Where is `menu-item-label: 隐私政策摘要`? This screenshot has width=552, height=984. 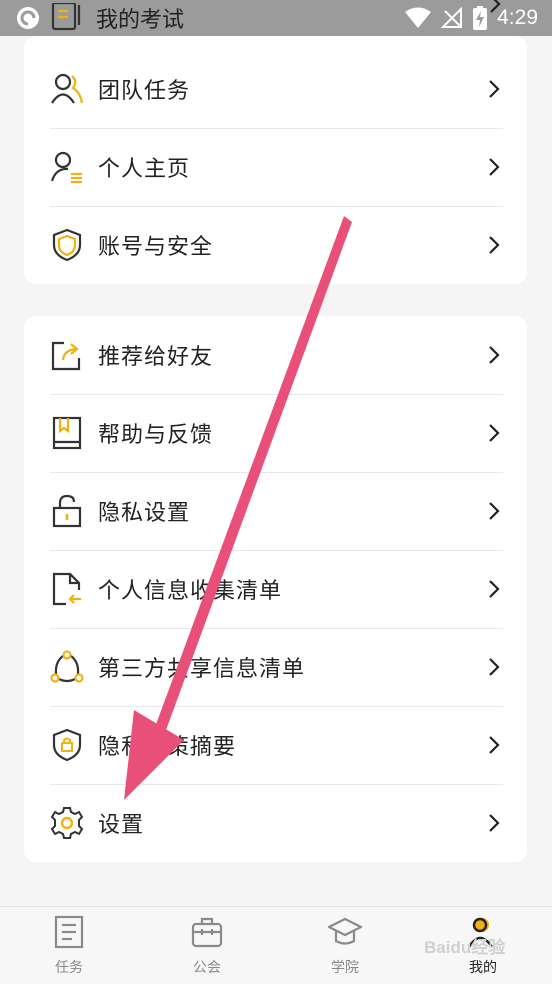 menu-item-label: 隐私政策摘要 is located at coordinates (167, 747).